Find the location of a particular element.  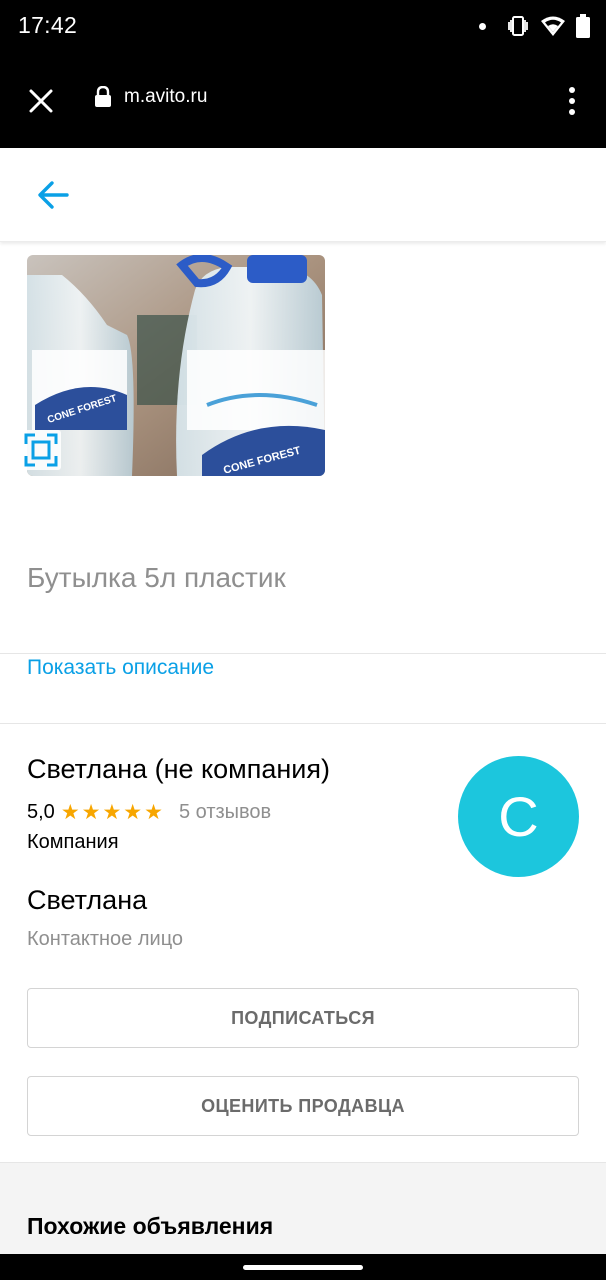

lock-icon is located at coordinates (103, 96).